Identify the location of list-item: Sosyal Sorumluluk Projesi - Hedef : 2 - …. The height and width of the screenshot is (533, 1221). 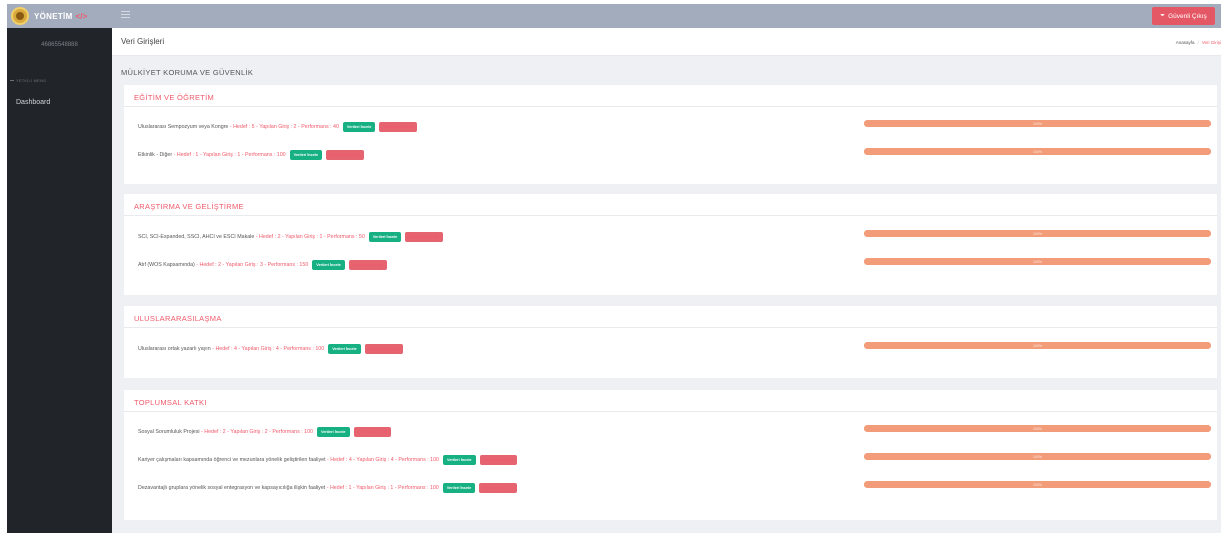
(677, 431).